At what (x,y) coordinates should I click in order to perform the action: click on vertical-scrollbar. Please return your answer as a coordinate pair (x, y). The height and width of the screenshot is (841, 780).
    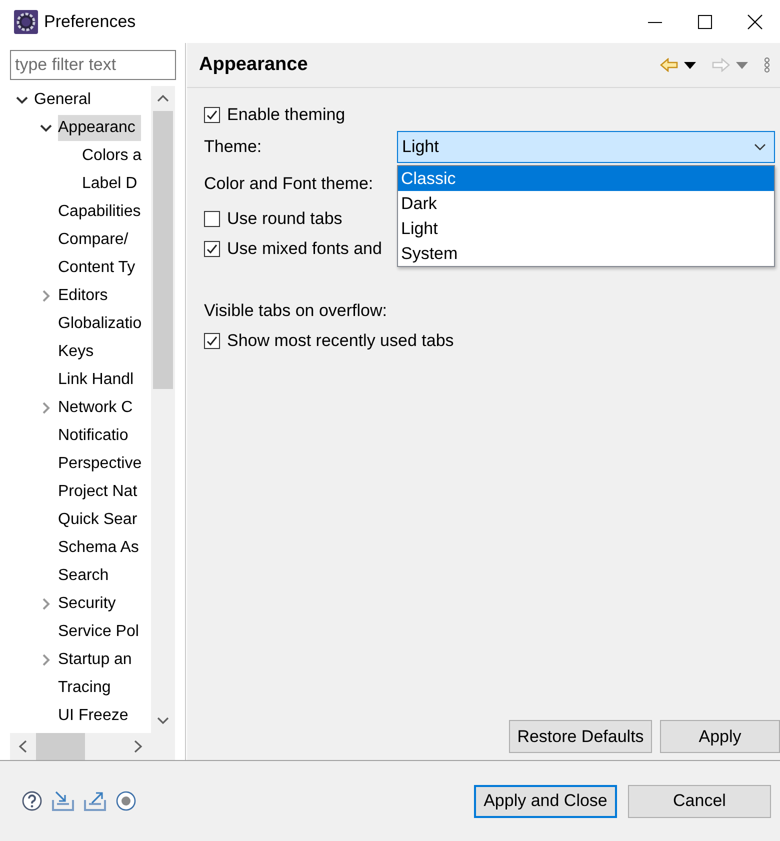
    Looking at the image, I should click on (163, 409).